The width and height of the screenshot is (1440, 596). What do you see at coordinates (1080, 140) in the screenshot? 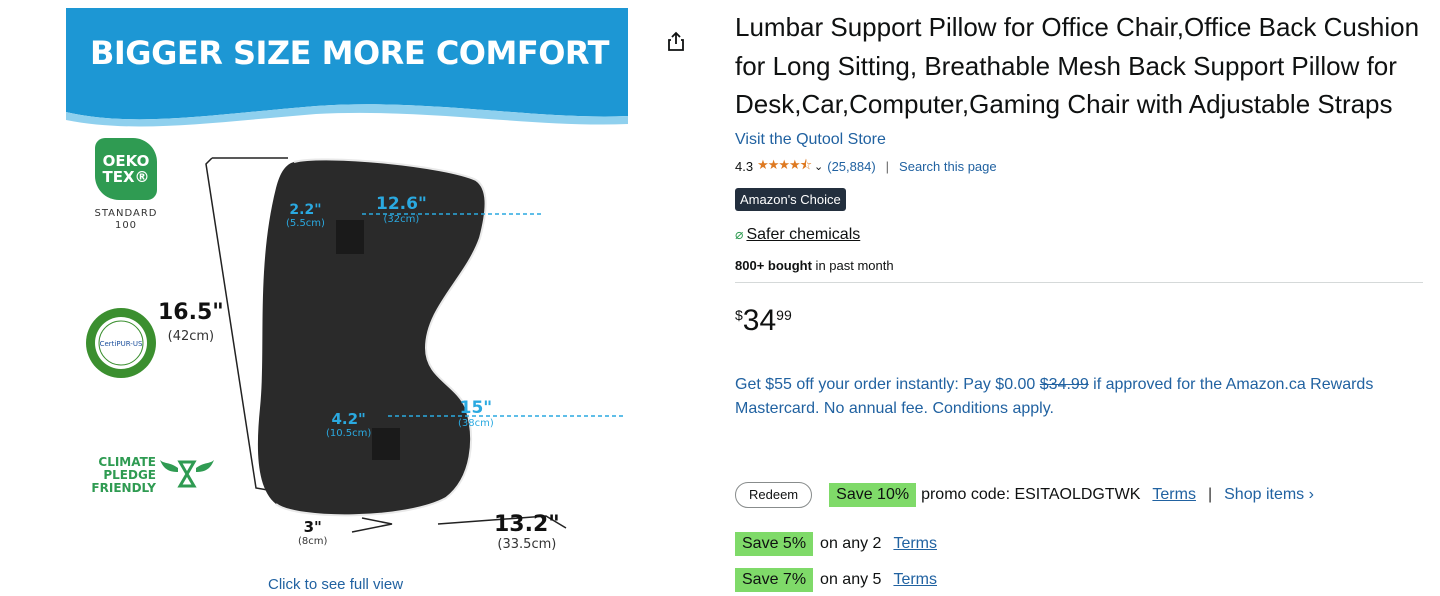
I see `store-link: Visit the Qutool Store` at bounding box center [1080, 140].